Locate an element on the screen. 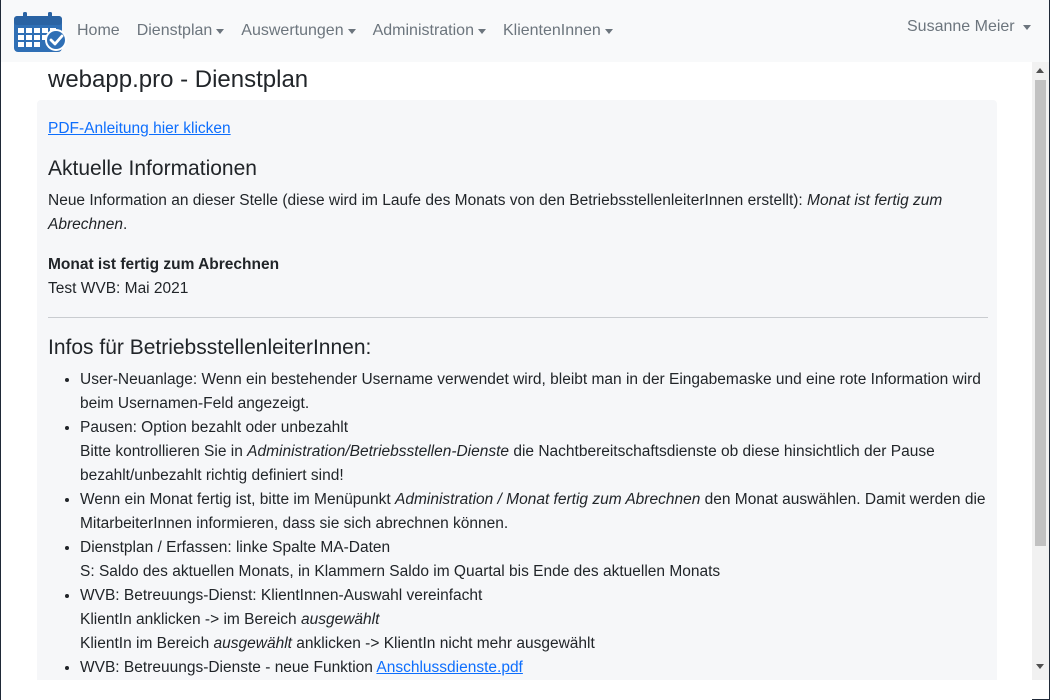 This screenshot has height=700, width=1050. nav-klienteninnen-dropdown: KlientenInnen is located at coordinates (558, 31).